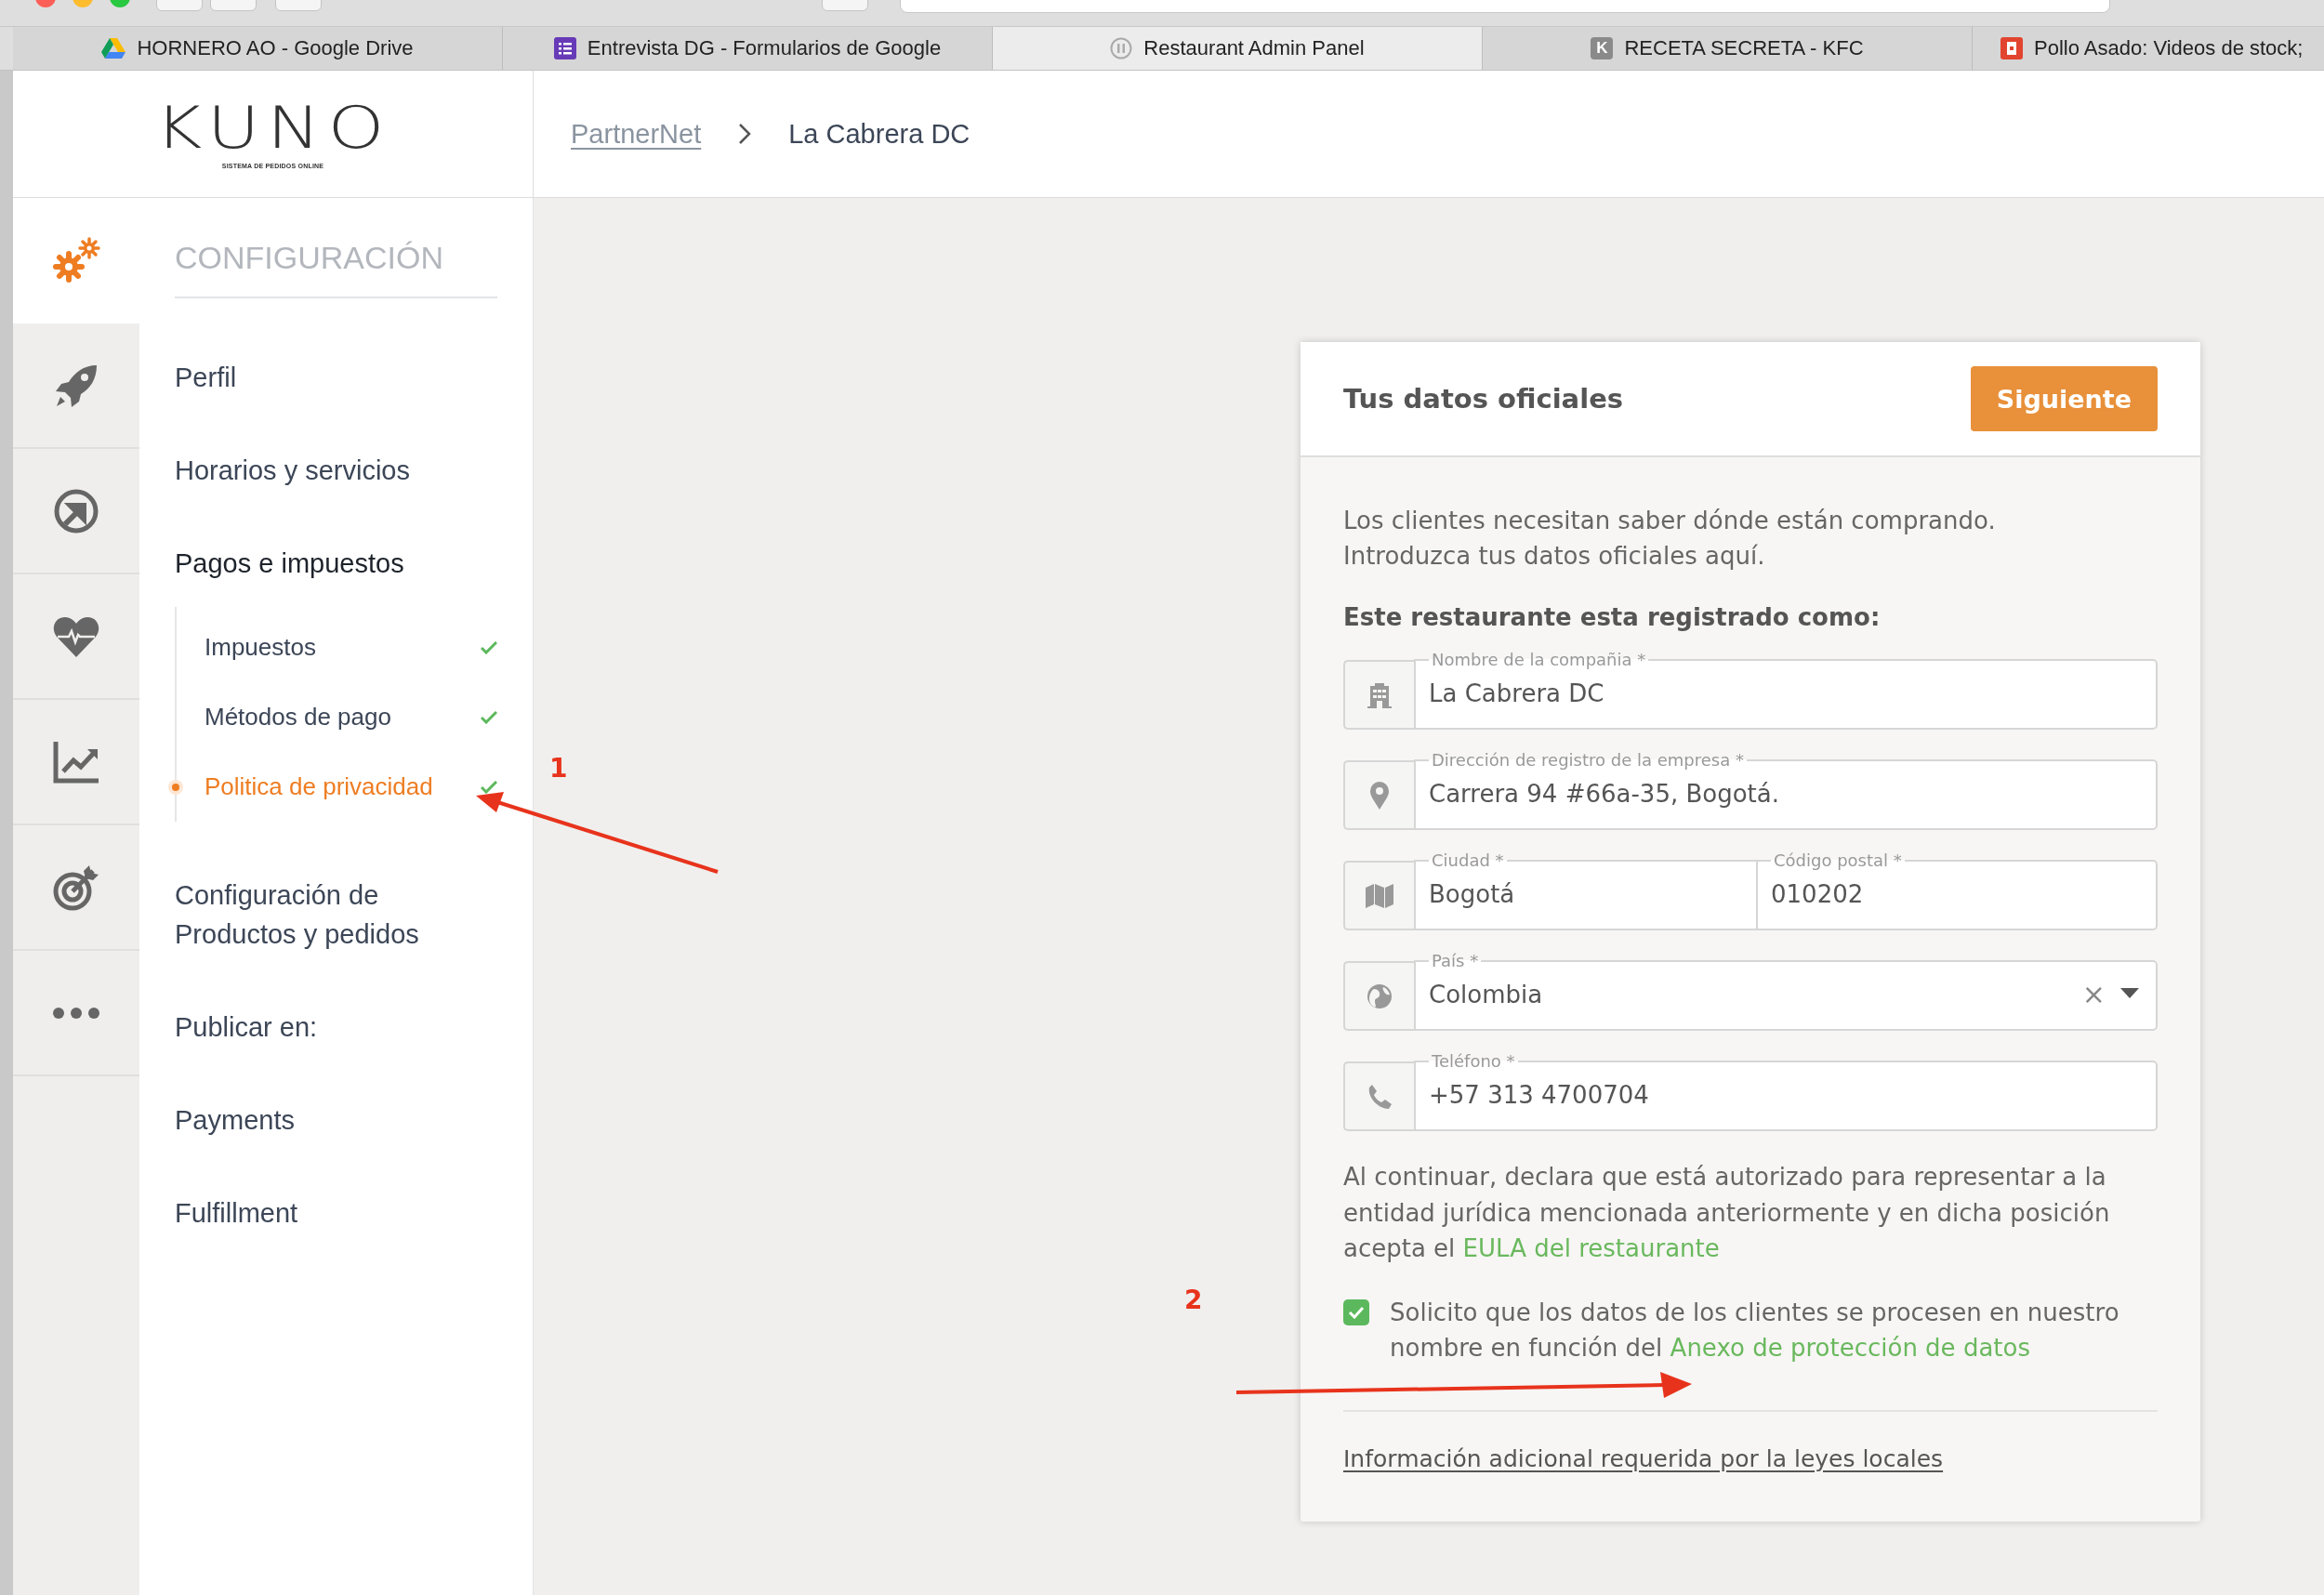 The width and height of the screenshot is (2324, 1595). What do you see at coordinates (1612, 617) in the screenshot?
I see `section-label: Este restaurante esta registrado como:` at bounding box center [1612, 617].